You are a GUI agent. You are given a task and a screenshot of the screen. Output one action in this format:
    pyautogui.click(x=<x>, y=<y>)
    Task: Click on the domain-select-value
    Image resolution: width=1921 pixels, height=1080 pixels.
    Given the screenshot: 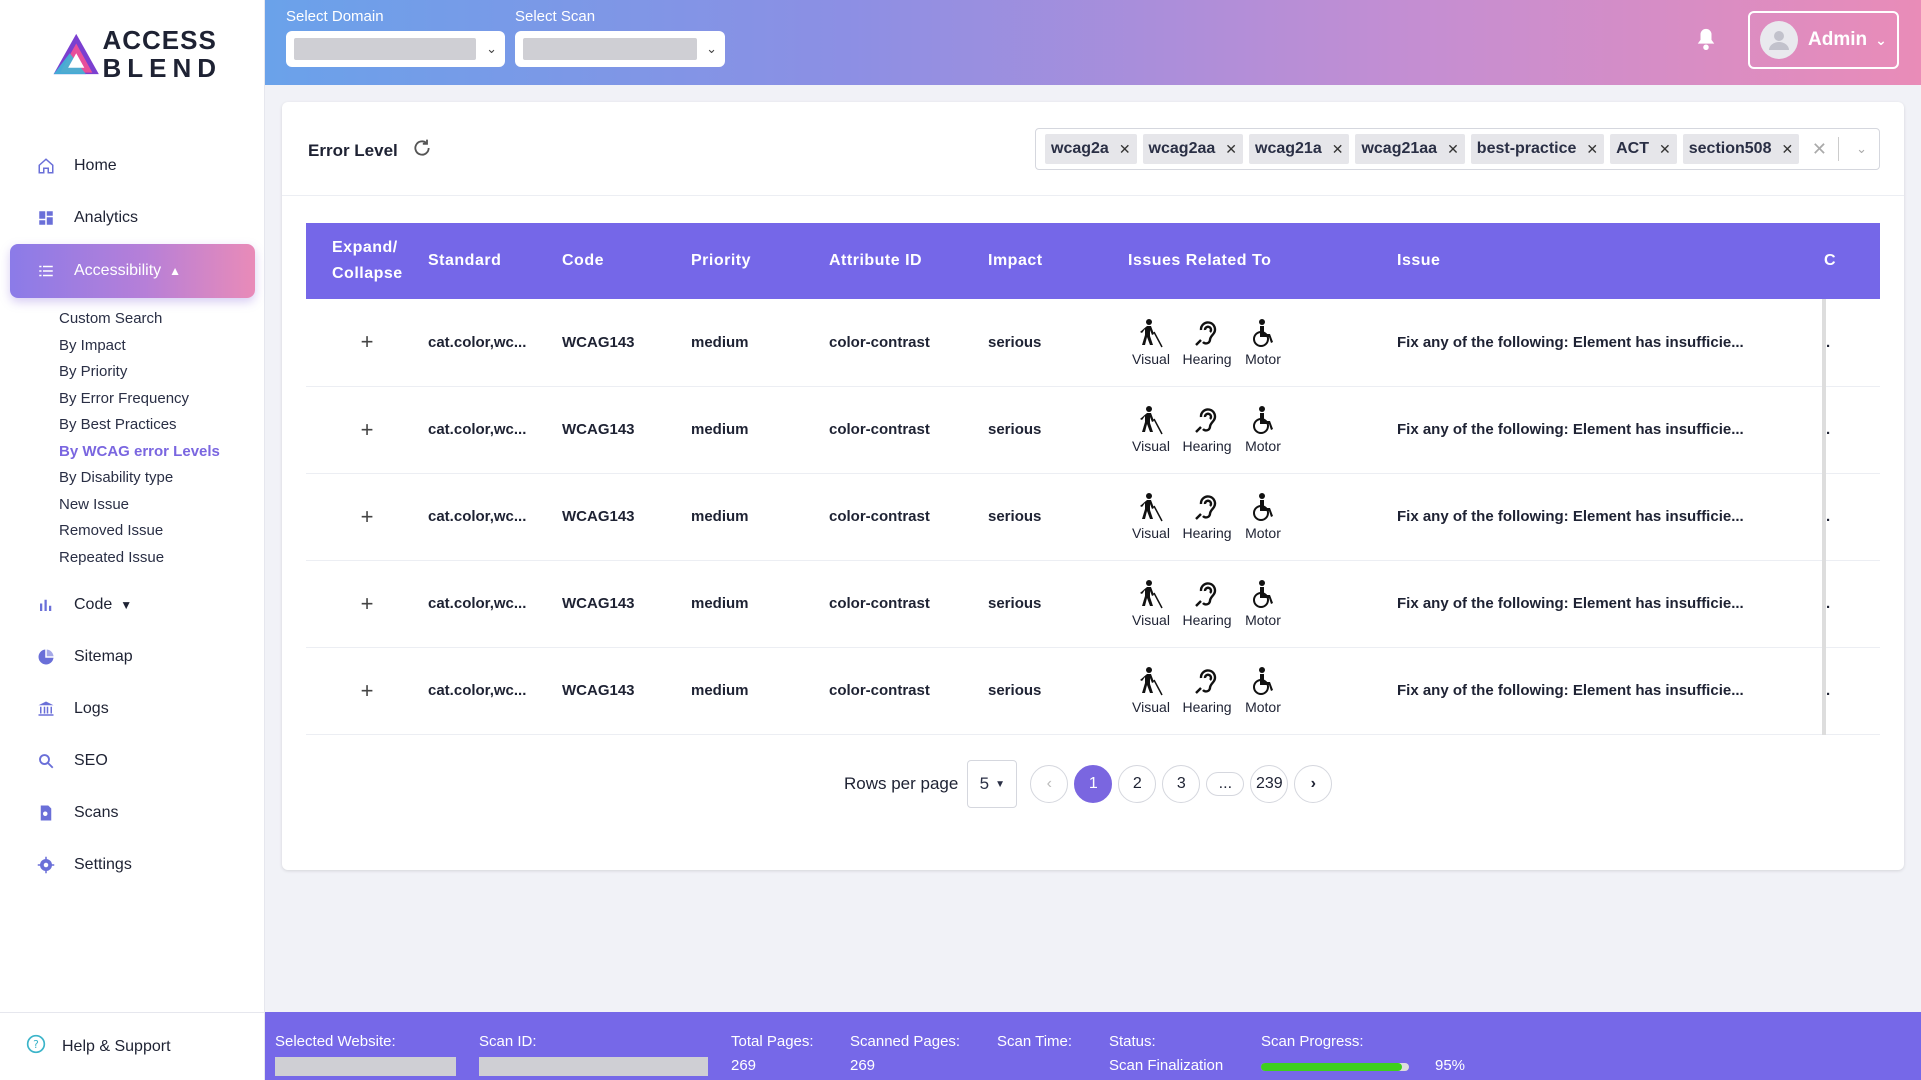 What is the action you would take?
    pyautogui.click(x=385, y=49)
    